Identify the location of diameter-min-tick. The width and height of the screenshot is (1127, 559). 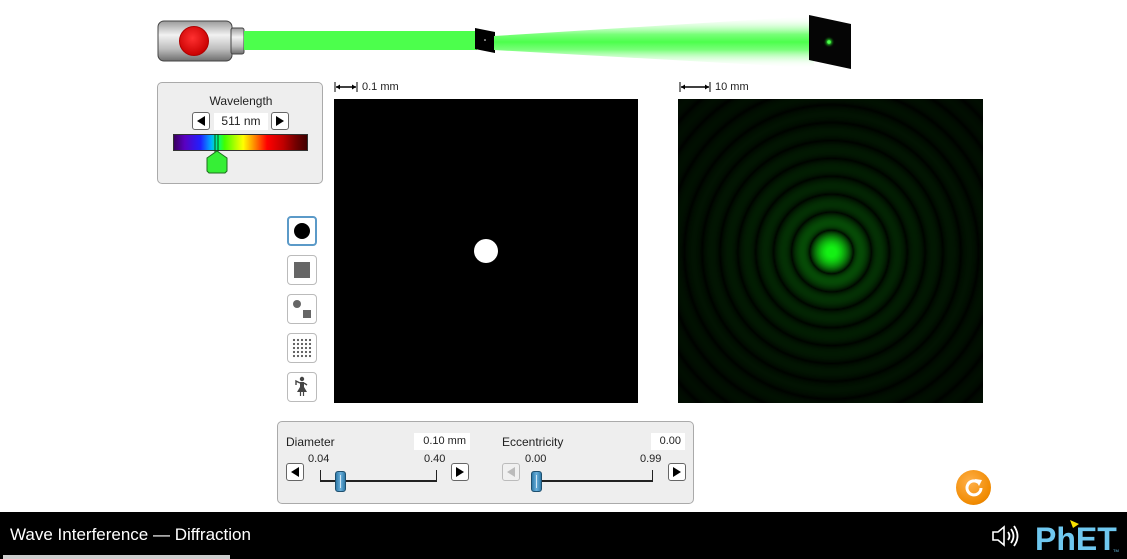
(320, 475).